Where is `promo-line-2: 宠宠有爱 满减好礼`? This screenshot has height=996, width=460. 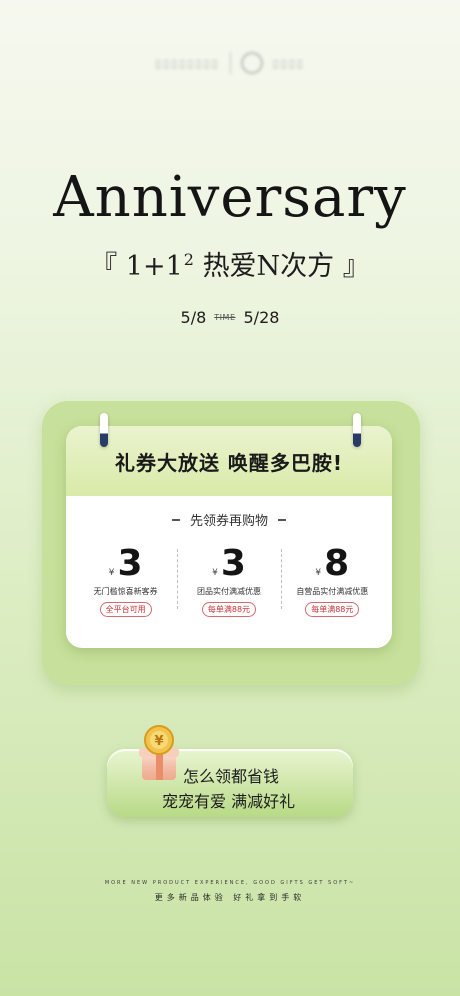
promo-line-2: 宠宠有爱 满减好礼 is located at coordinates (229, 801).